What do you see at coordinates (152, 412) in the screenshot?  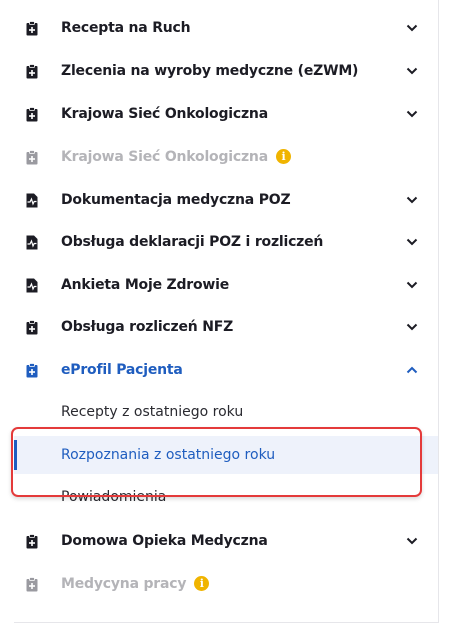 I see `submenu-item-label: Recepty z ostatniego roku` at bounding box center [152, 412].